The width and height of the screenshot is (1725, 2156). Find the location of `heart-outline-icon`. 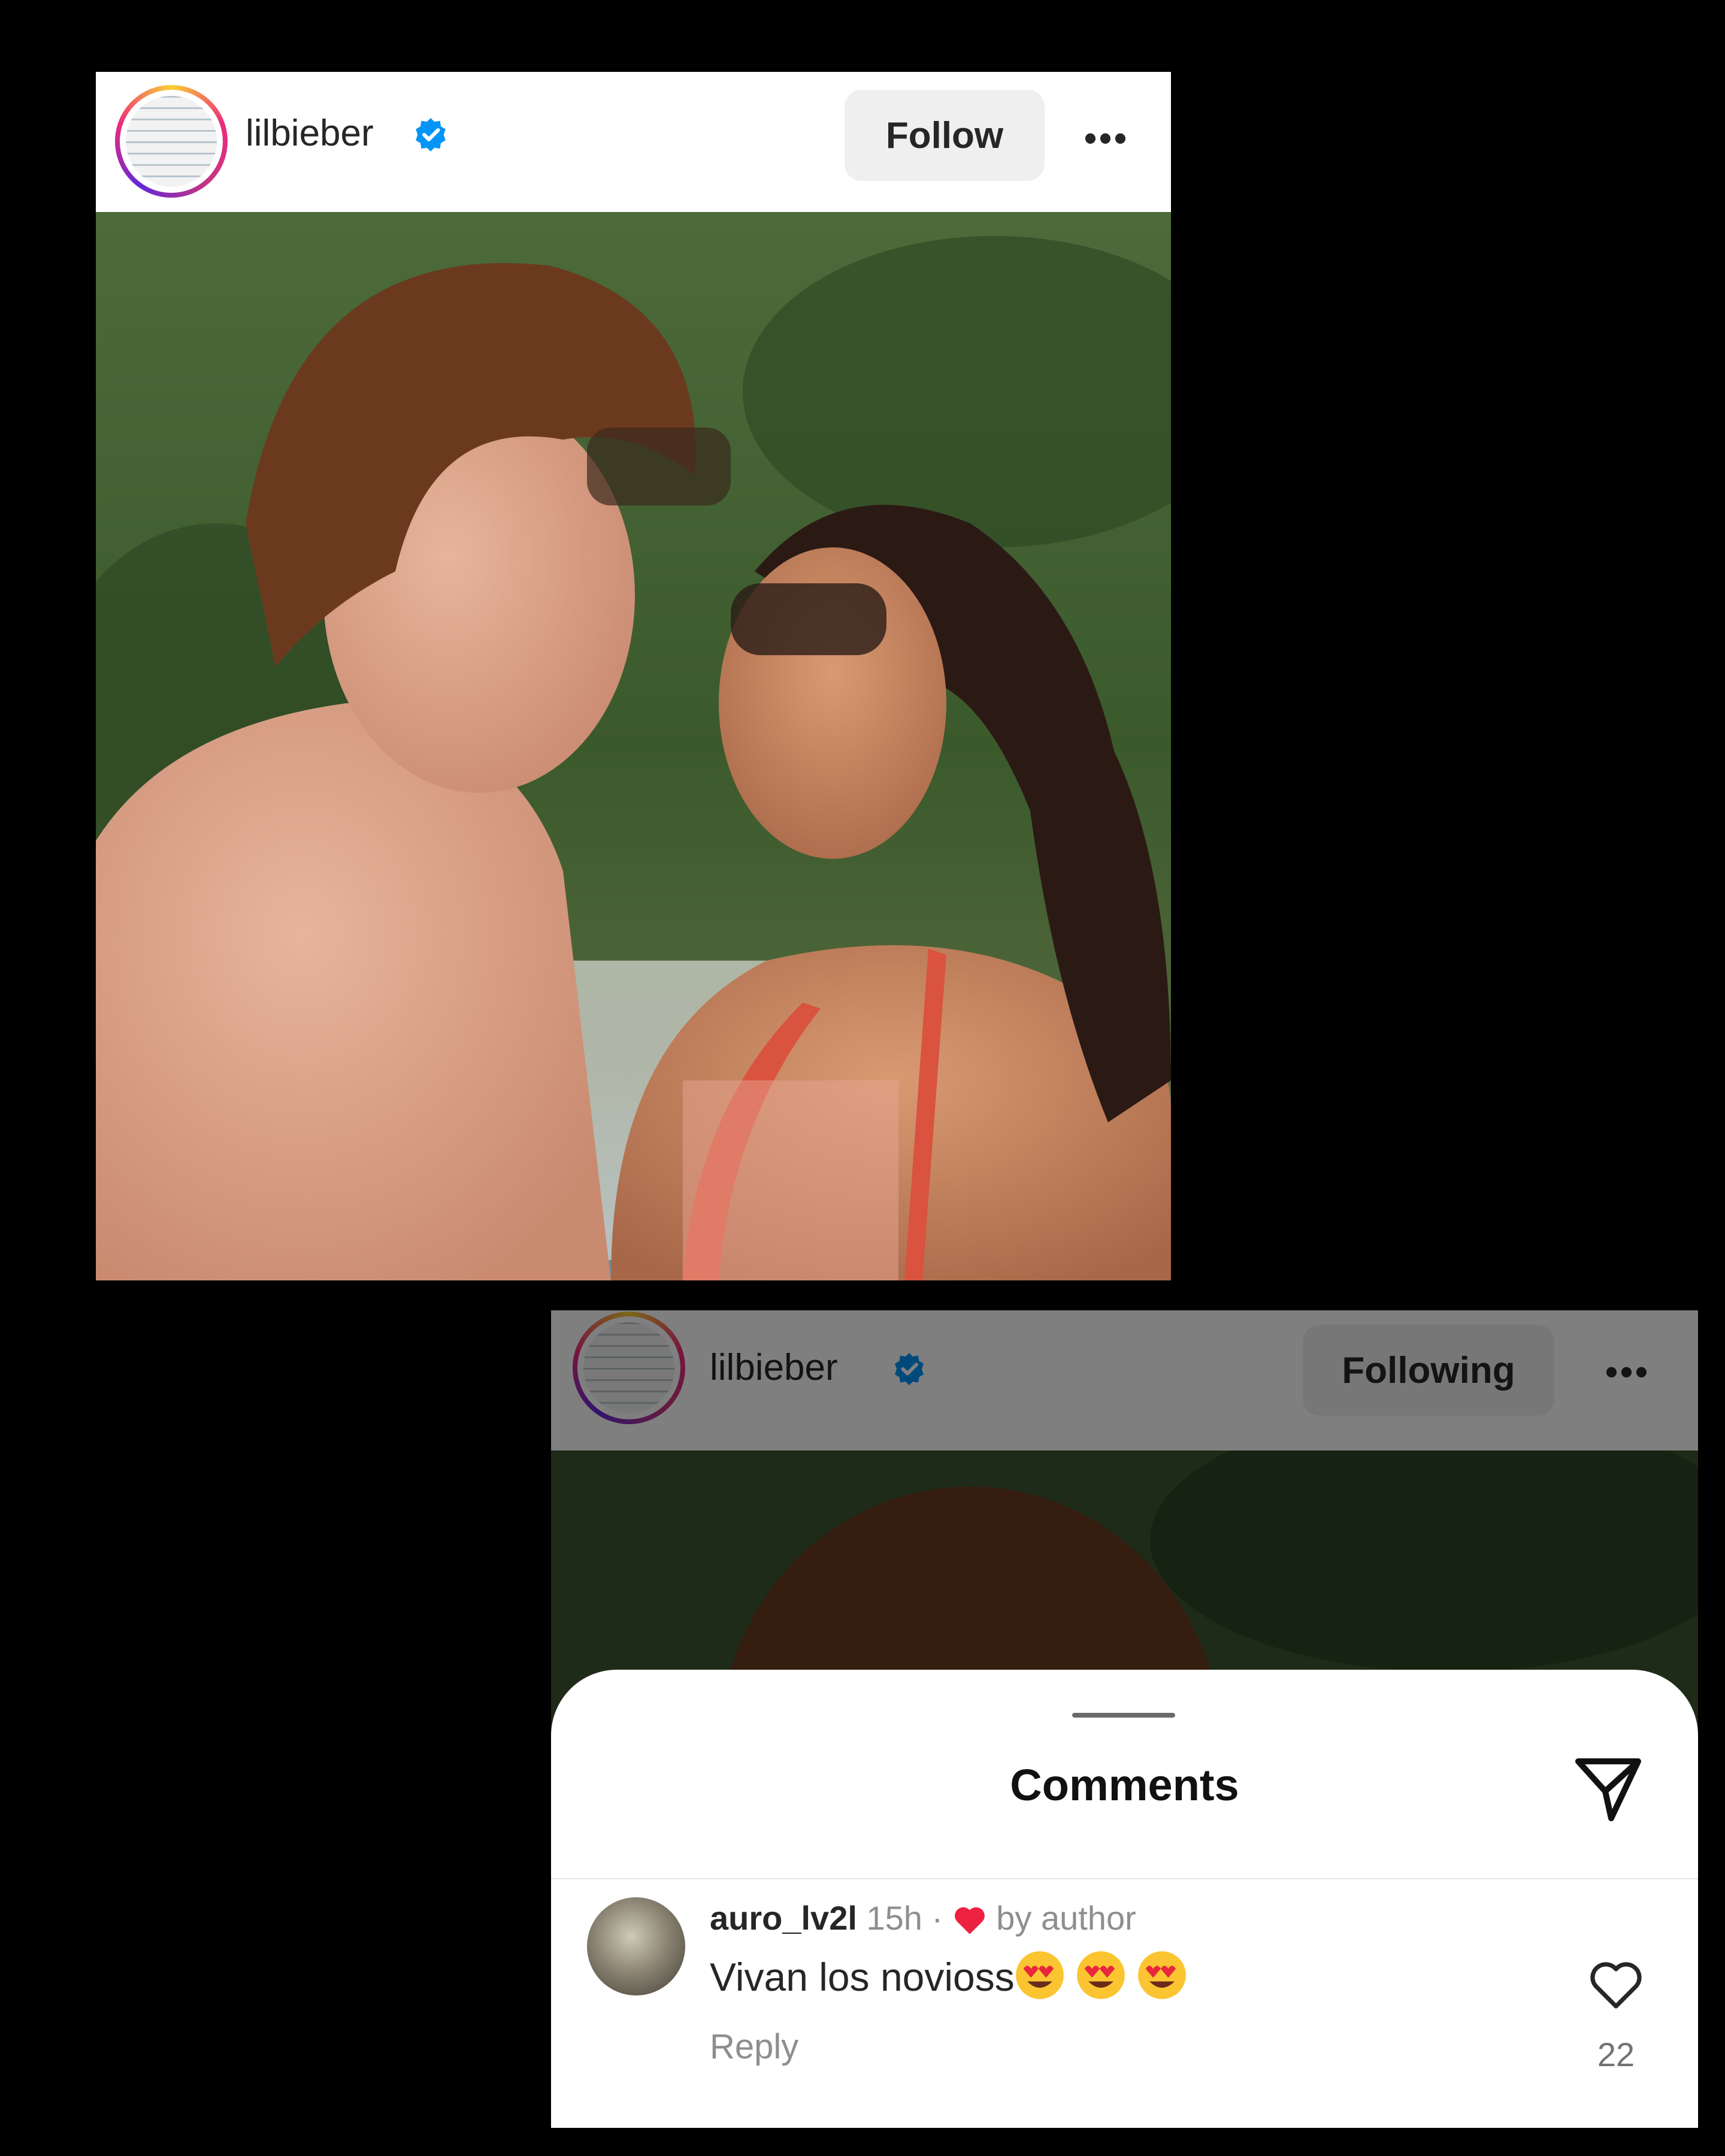

heart-outline-icon is located at coordinates (1616, 1984).